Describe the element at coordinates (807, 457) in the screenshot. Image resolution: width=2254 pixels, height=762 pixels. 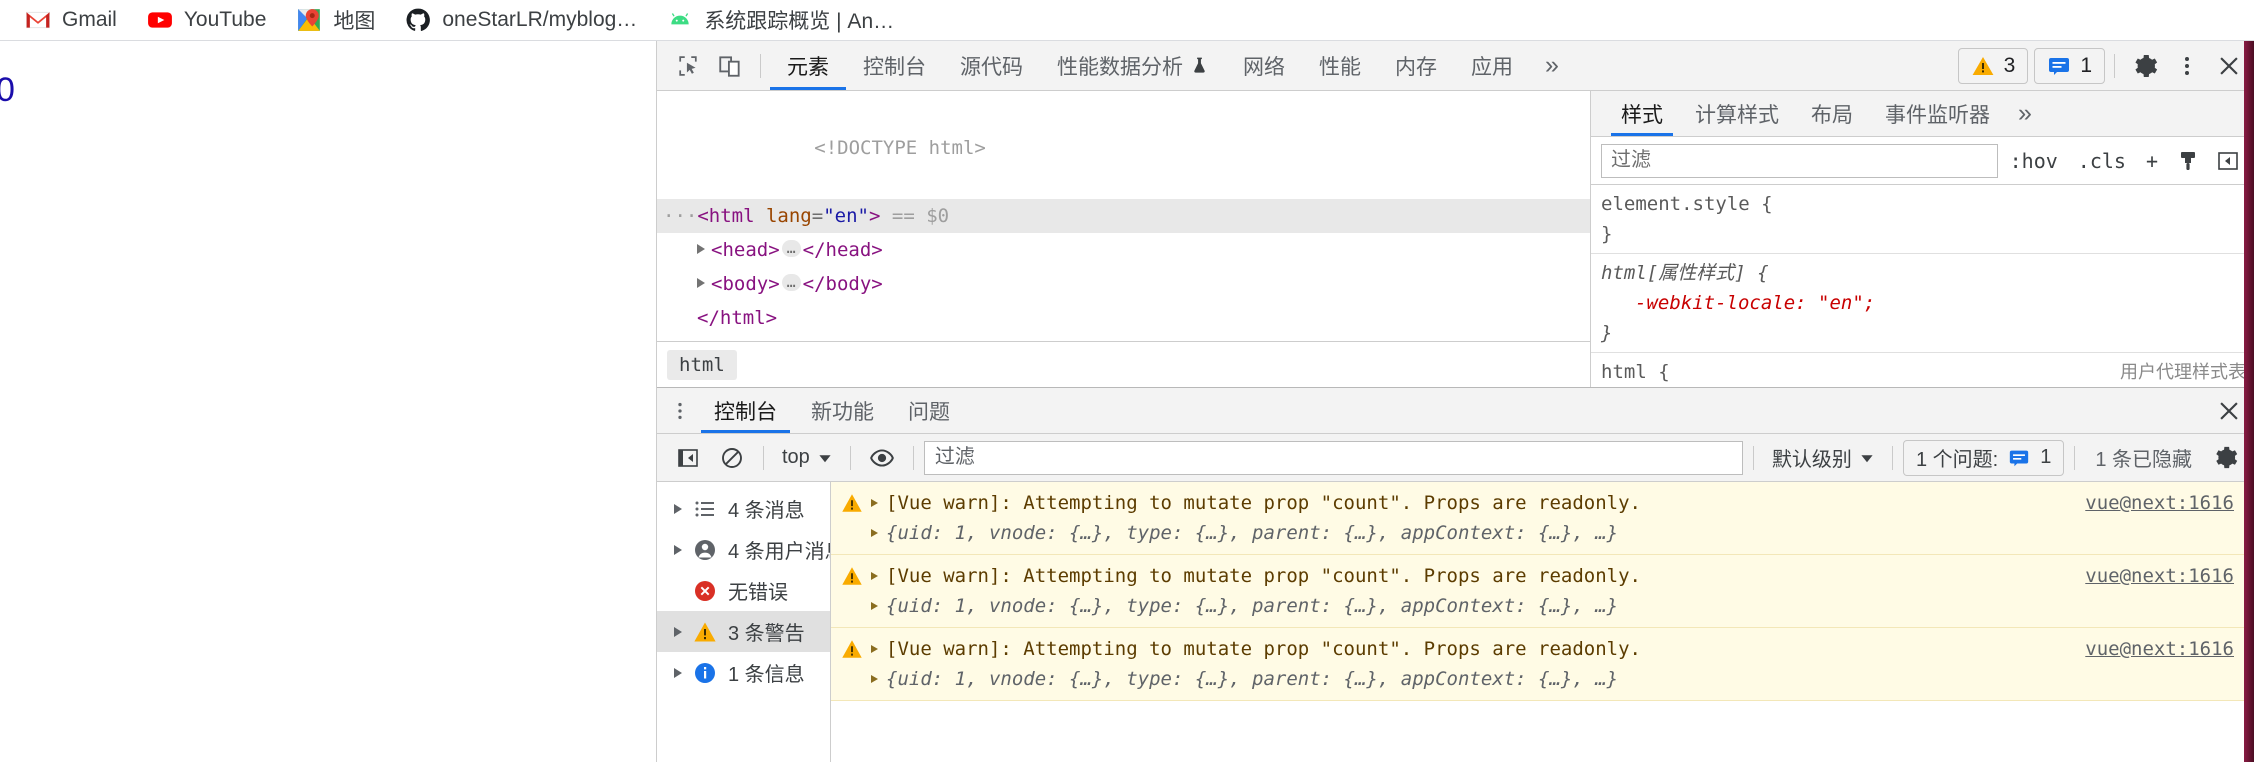
I see `console-context-selector: top` at that location.